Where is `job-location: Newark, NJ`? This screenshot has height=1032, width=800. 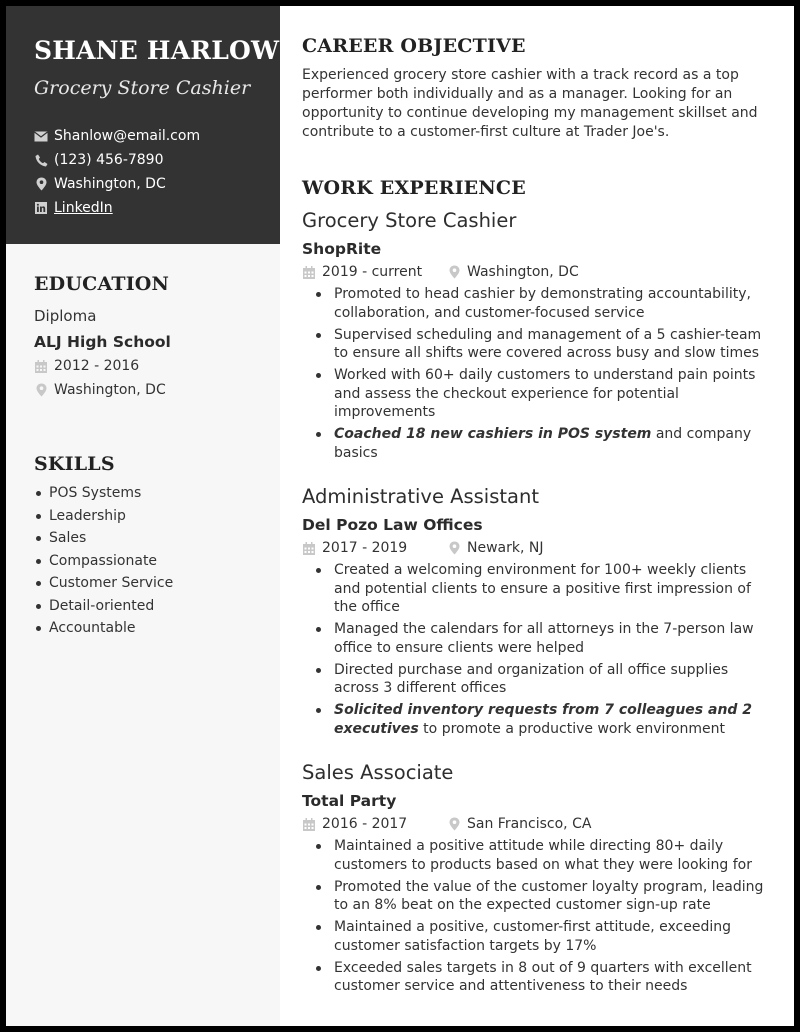
job-location: Newark, NJ is located at coordinates (505, 548).